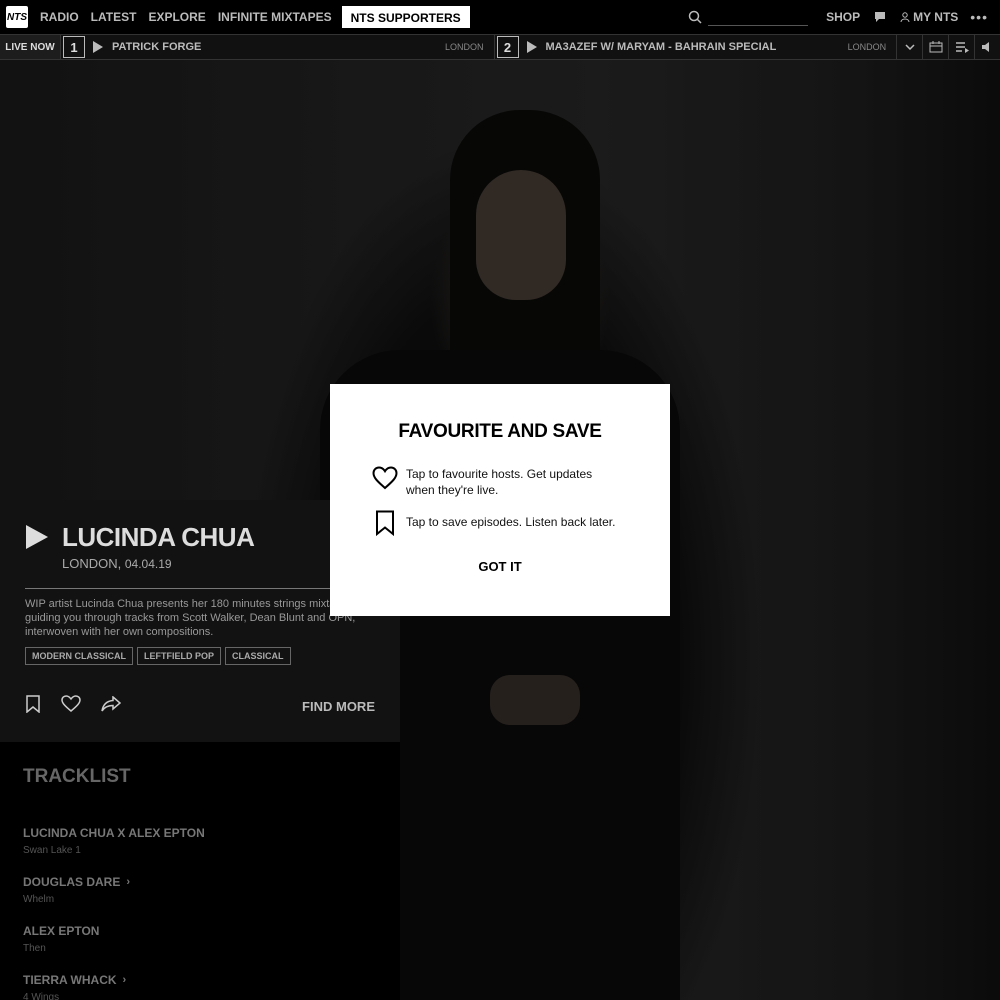  I want to click on chevron-down-icon, so click(909, 47).